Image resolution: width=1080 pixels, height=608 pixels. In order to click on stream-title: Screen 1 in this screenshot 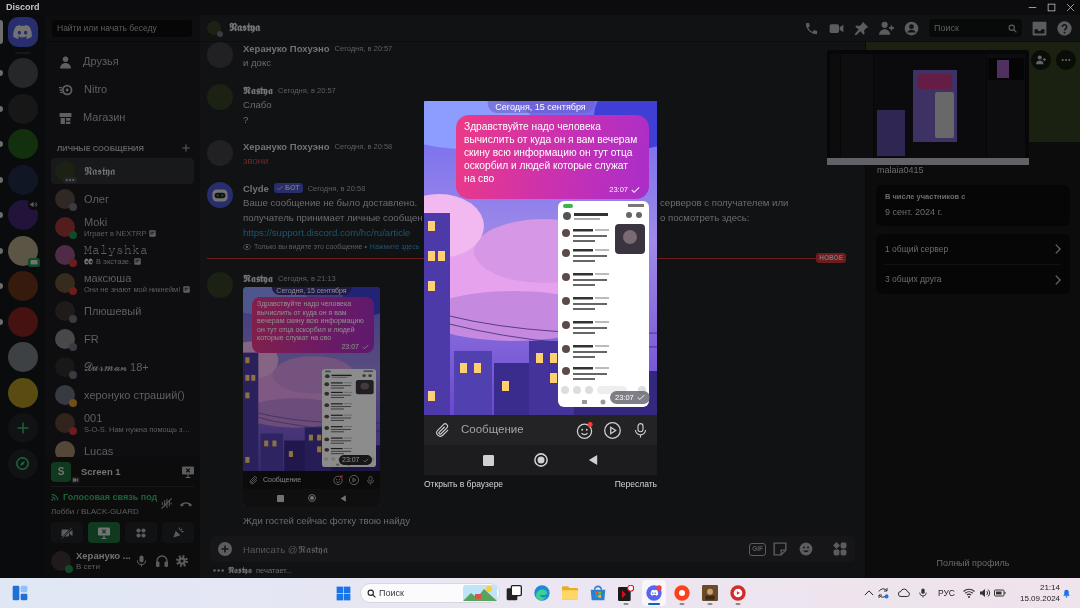, I will do `click(101, 472)`.